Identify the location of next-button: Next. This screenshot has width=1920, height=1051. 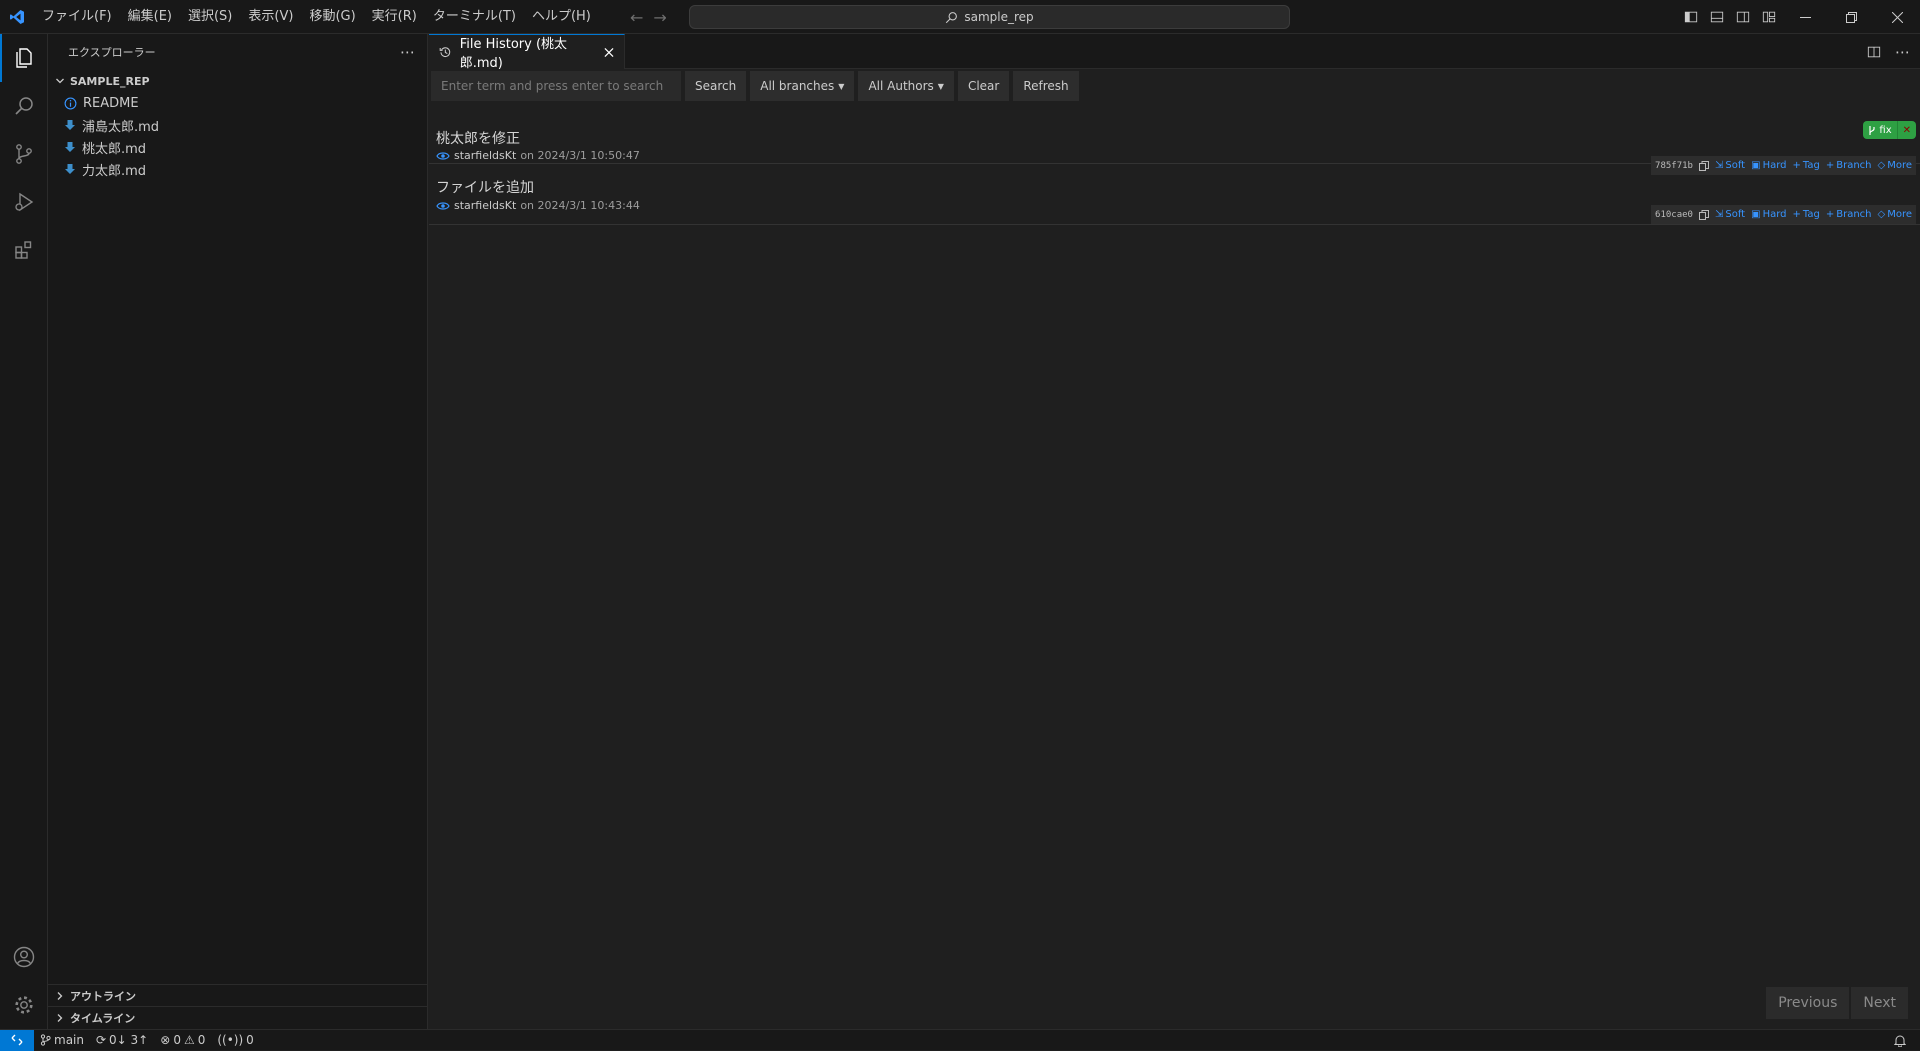
(1879, 1003).